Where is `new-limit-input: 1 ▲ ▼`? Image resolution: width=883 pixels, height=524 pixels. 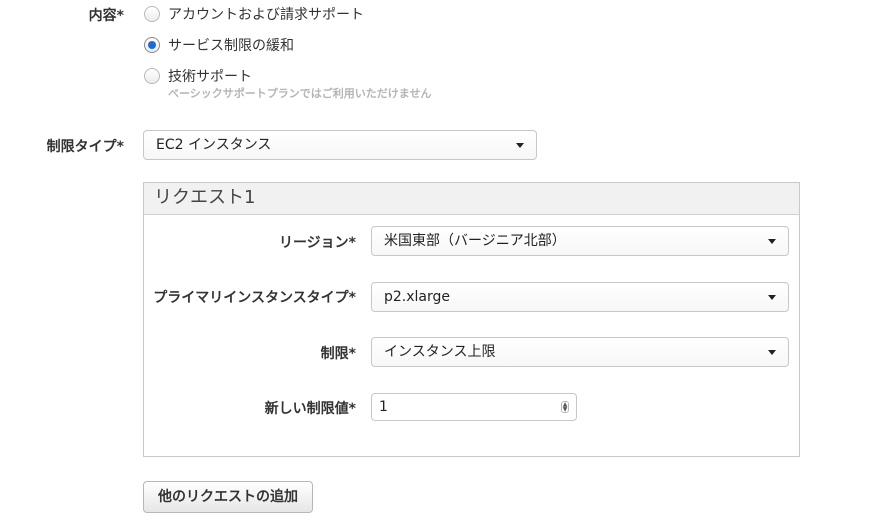
new-limit-input: 1 ▲ ▼ is located at coordinates (474, 407).